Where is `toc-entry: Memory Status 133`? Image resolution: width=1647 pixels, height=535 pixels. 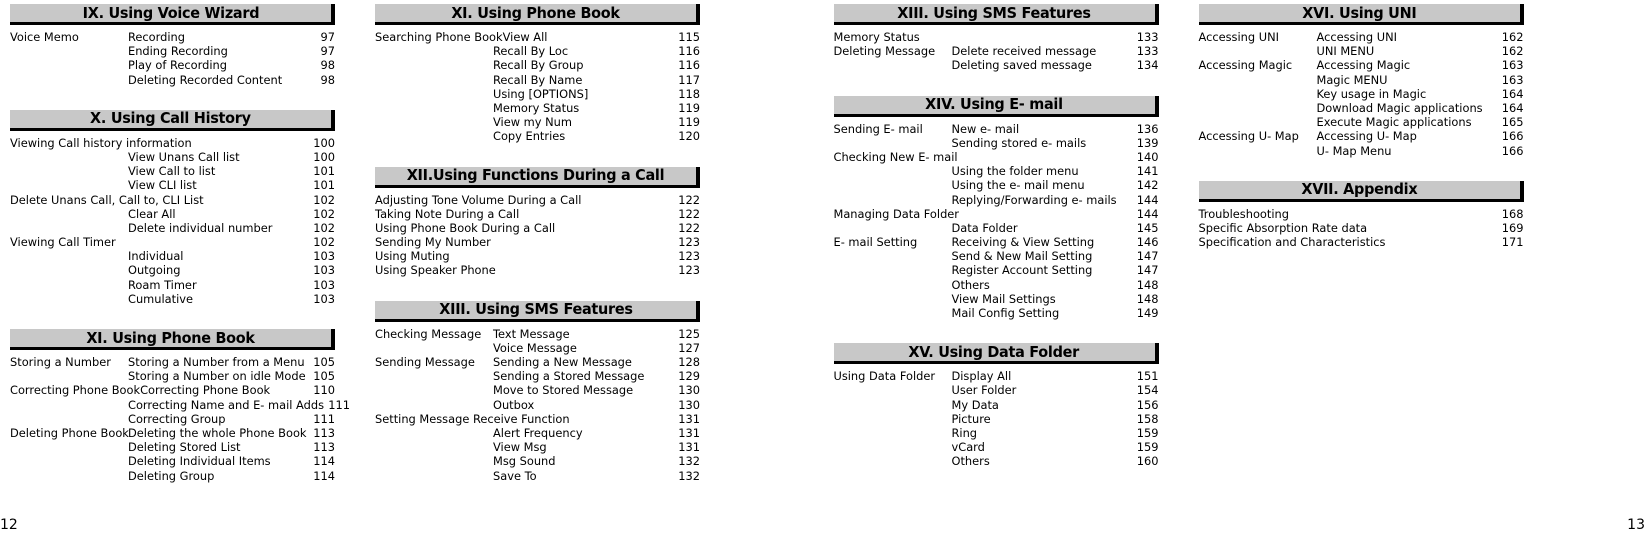
toc-entry: Memory Status 133 is located at coordinates (996, 37).